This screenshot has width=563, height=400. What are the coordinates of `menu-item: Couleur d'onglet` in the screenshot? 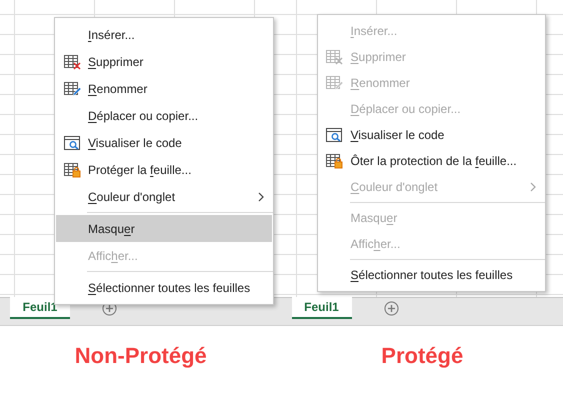 It's located at (164, 196).